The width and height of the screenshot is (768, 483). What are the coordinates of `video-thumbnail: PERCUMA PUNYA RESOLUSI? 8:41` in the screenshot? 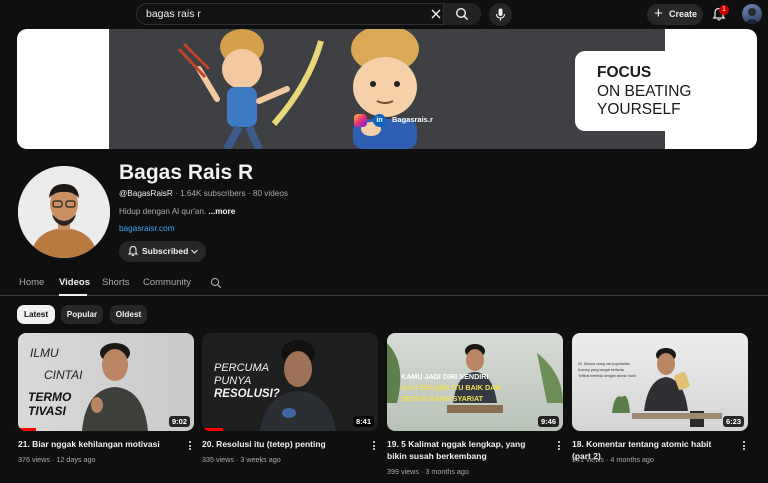 It's located at (290, 382).